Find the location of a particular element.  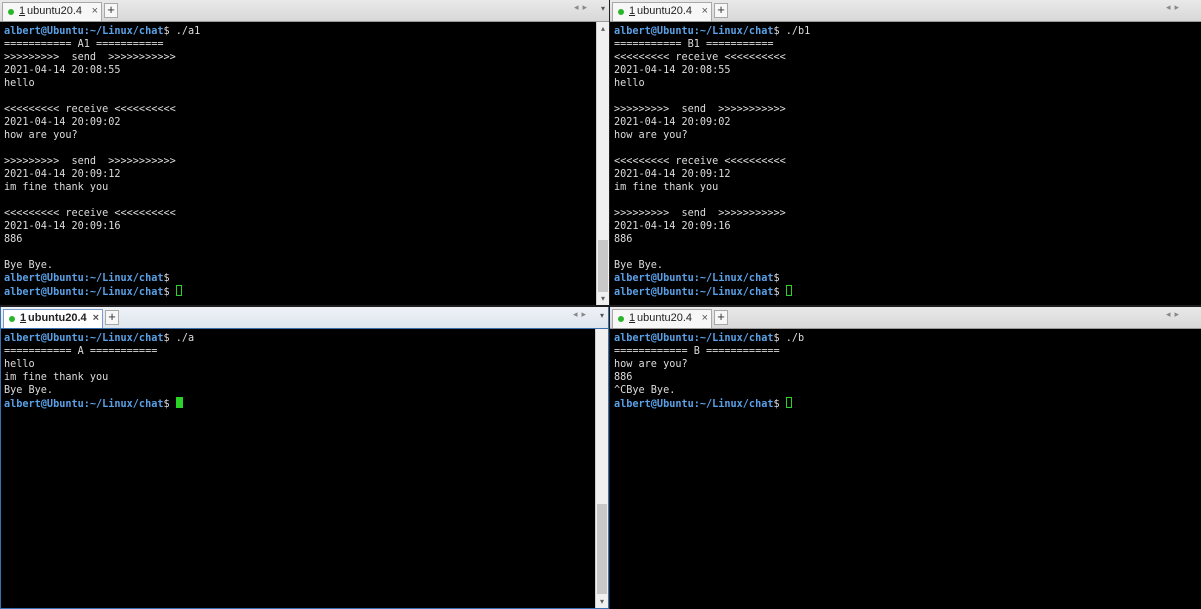

terminal-output-line: ^CBye Bye. is located at coordinates (905, 390).